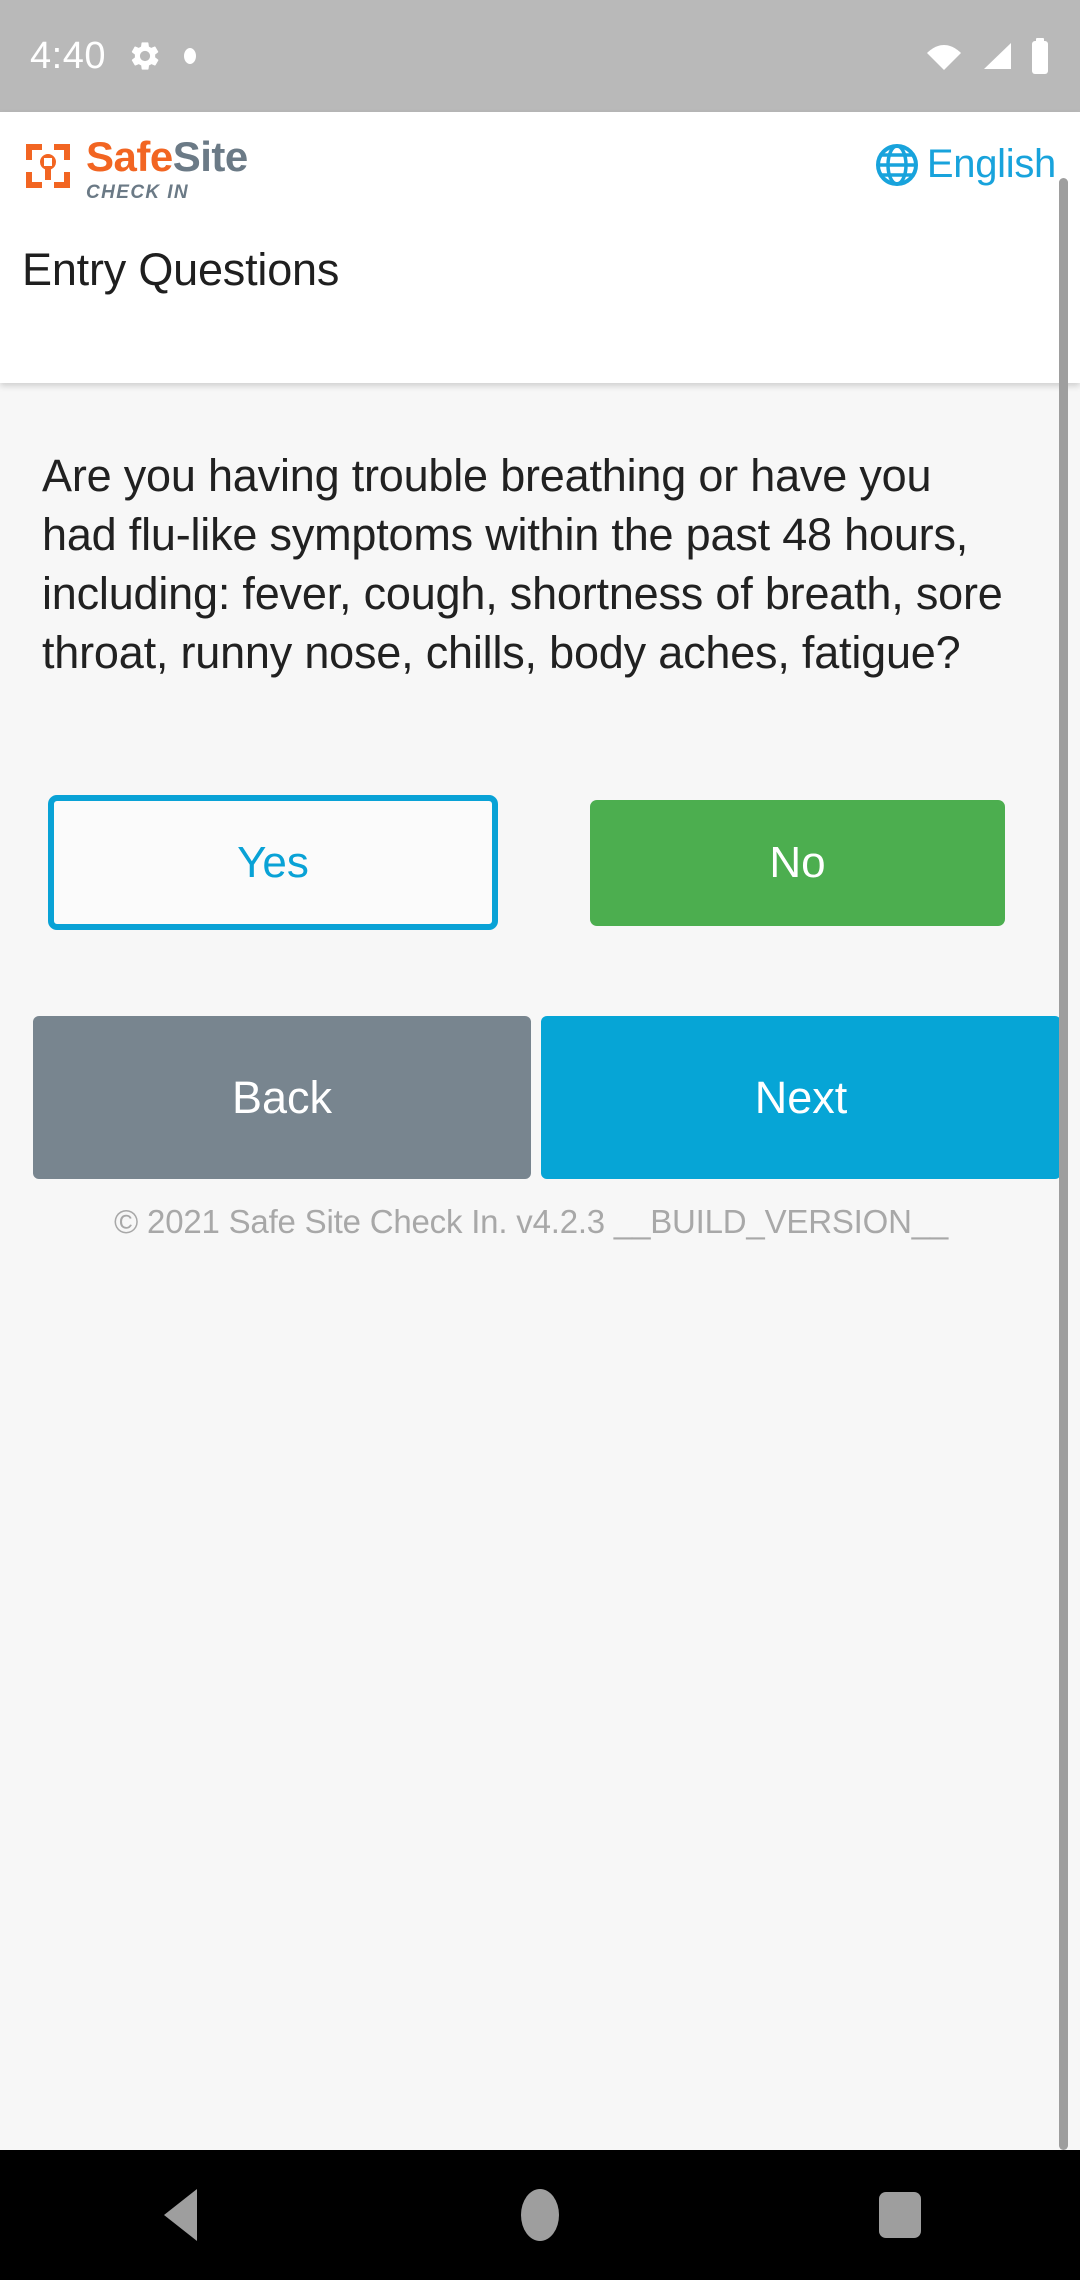 This screenshot has width=1080, height=2280. I want to click on language-label: English, so click(991, 164).